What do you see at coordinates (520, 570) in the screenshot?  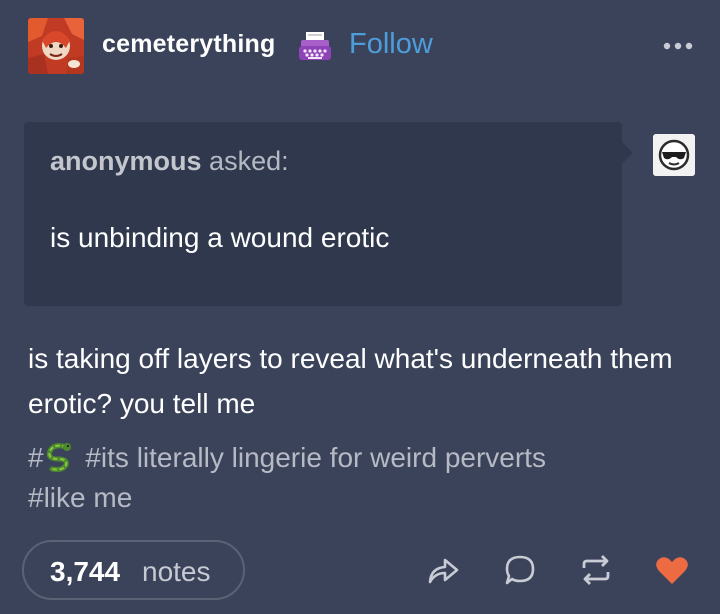 I see `reply-icon` at bounding box center [520, 570].